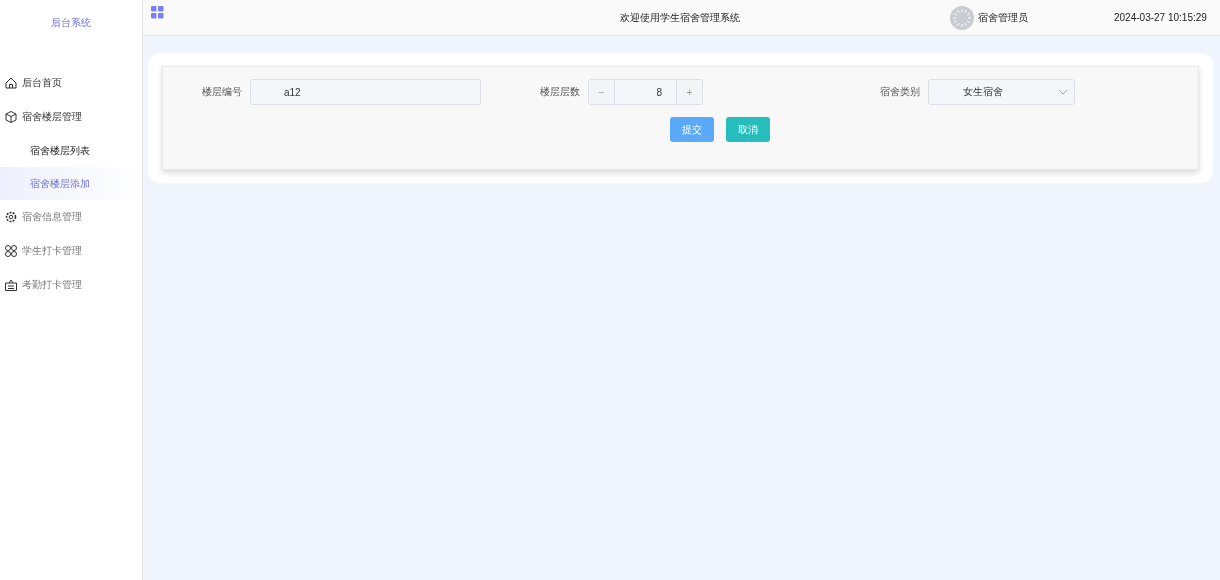  What do you see at coordinates (11, 217) in the screenshot?
I see `gear-icon` at bounding box center [11, 217].